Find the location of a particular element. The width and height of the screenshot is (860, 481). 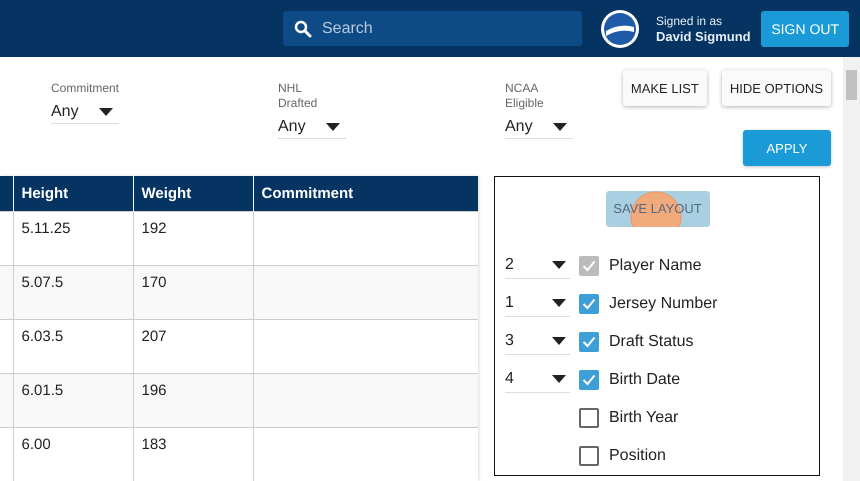

table-cell: 6.01.5 is located at coordinates (73, 400).